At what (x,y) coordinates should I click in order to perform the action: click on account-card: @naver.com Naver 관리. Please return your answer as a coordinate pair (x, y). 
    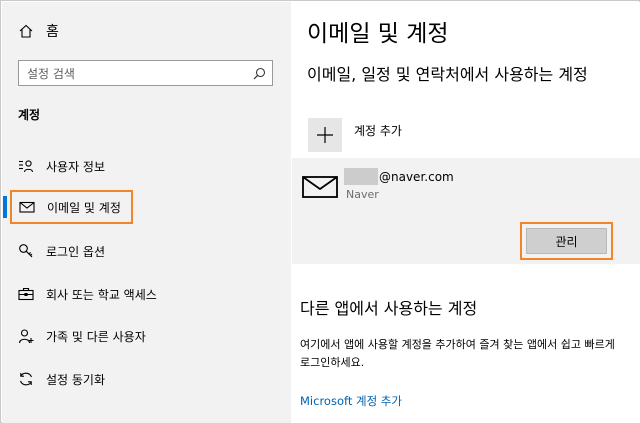
    Looking at the image, I should click on (466, 211).